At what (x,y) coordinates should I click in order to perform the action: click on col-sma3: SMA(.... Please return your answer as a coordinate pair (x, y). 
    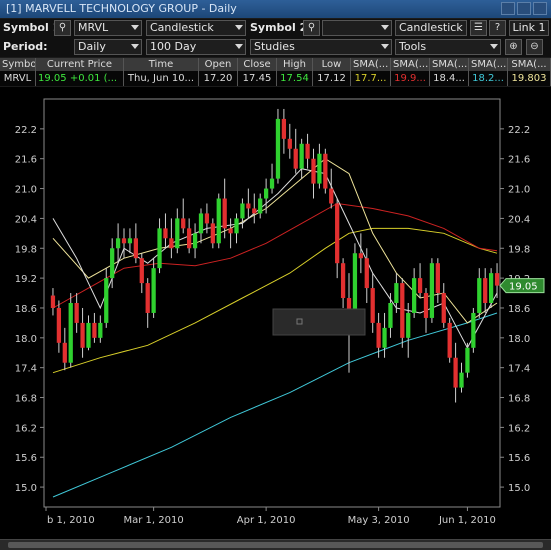
    Looking at the image, I should click on (449, 64).